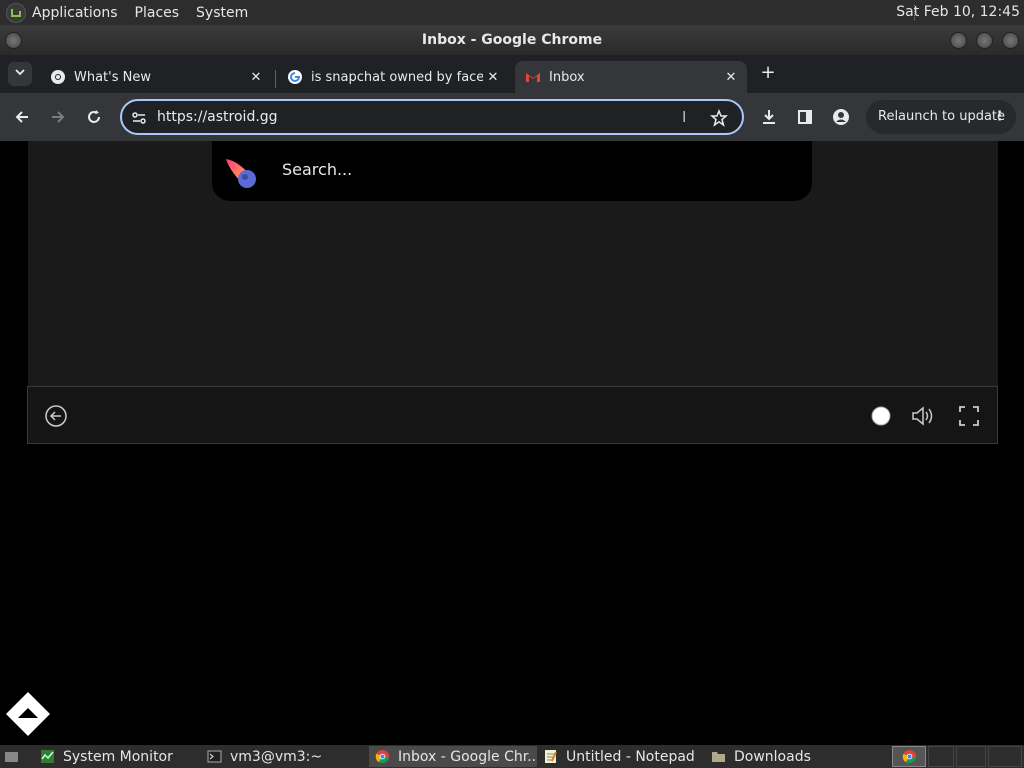 Image resolution: width=1024 pixels, height=768 pixels. I want to click on chevron-down-icon, so click(20, 72).